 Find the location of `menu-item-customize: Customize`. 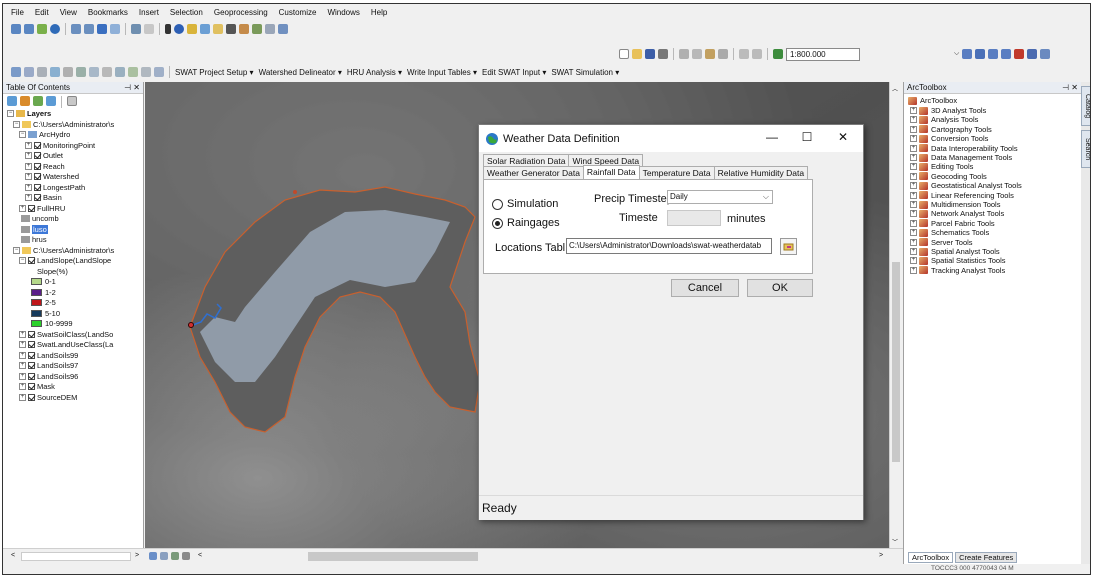

menu-item-customize: Customize is located at coordinates (298, 12).